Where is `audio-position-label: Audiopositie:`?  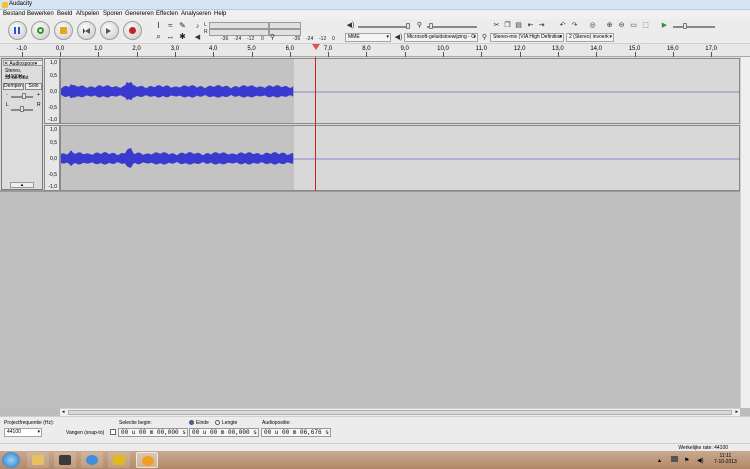 audio-position-label: Audiopositie: is located at coordinates (276, 423).